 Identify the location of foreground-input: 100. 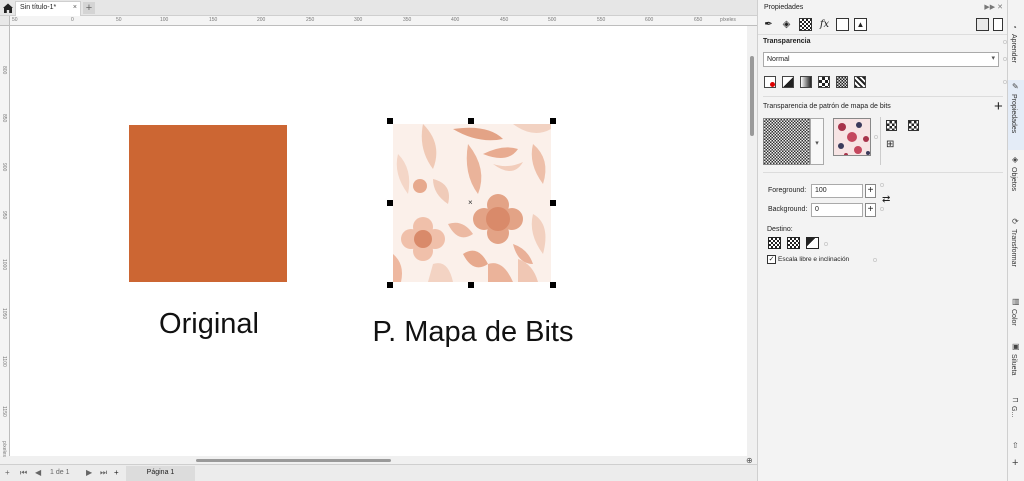
(837, 191).